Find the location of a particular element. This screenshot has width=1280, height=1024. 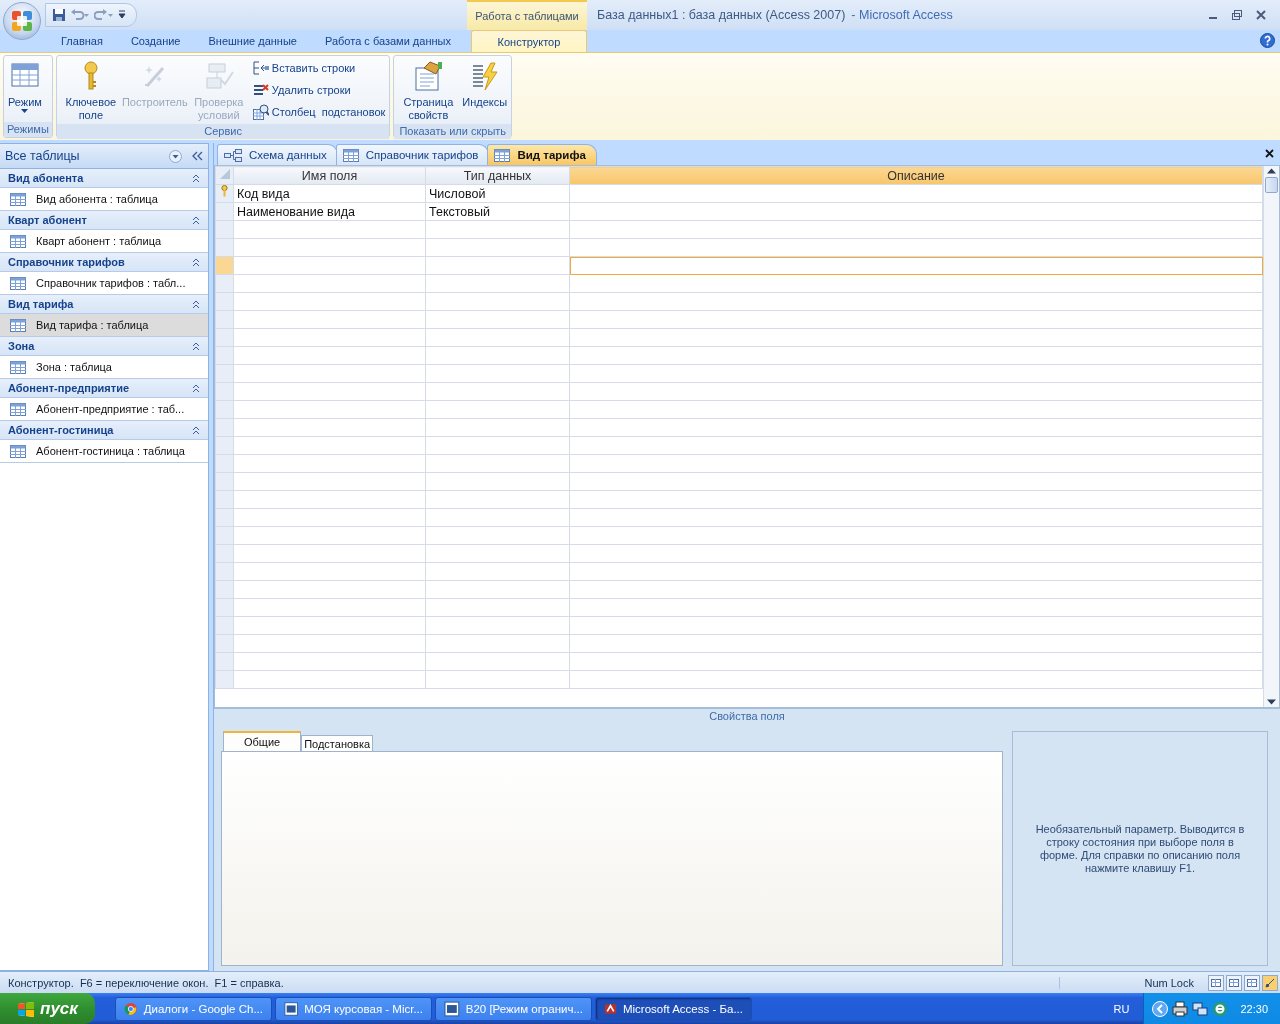

description-cell is located at coordinates (916, 265).